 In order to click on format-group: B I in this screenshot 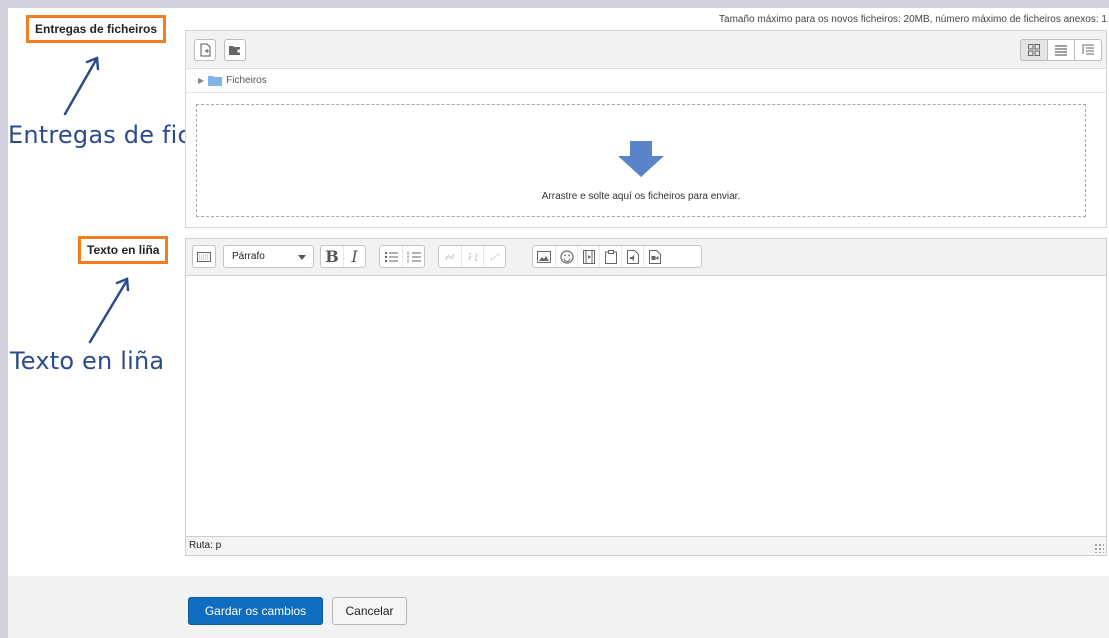, I will do `click(343, 256)`.